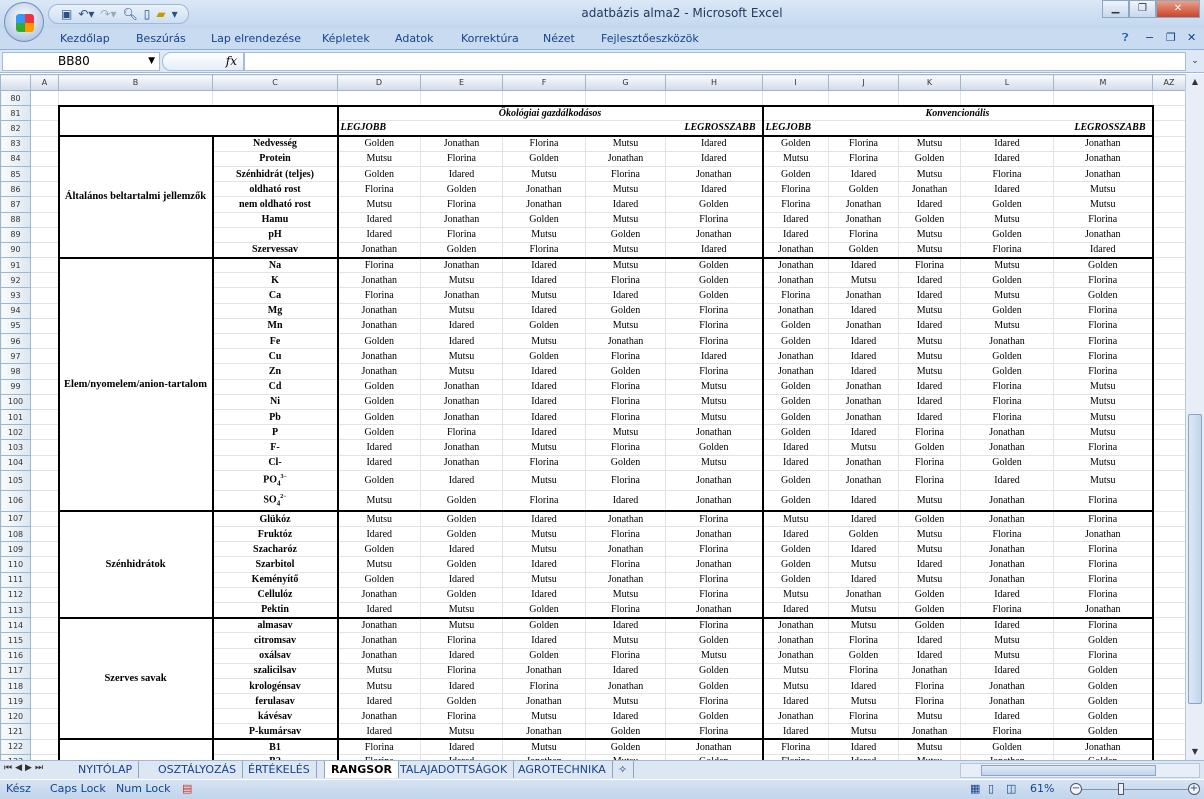 This screenshot has width=1204, height=799. I want to click on row-header: 107, so click(15, 519).